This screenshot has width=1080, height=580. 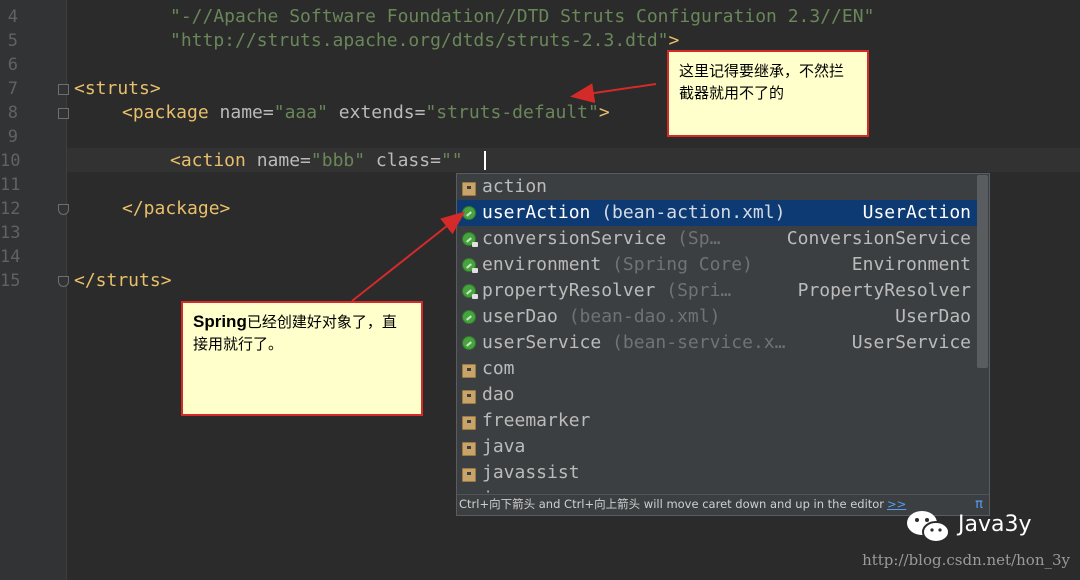 What do you see at coordinates (966, 560) in the screenshot?
I see `watermark-url: http://blog.csdn.net/hon_3y` at bounding box center [966, 560].